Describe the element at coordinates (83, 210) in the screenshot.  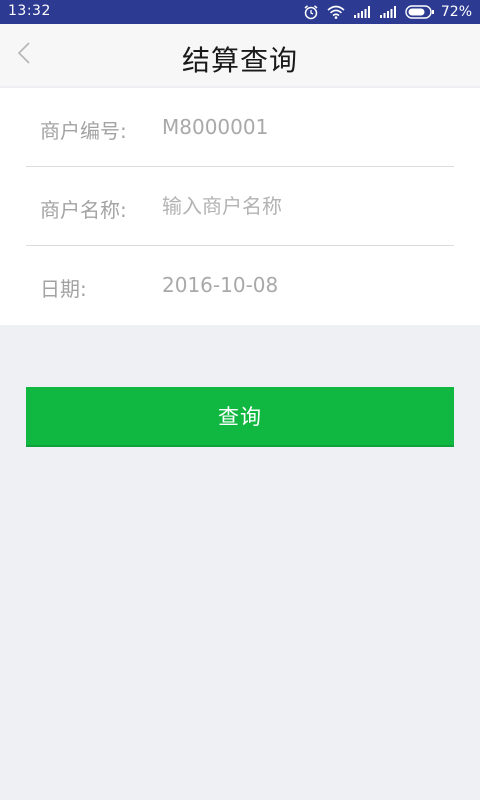
I see `merchant-name-label: 商户名称:` at that location.